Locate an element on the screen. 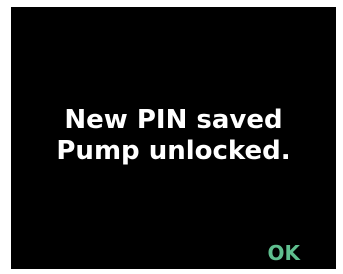  ok-button: OK is located at coordinates (284, 253).